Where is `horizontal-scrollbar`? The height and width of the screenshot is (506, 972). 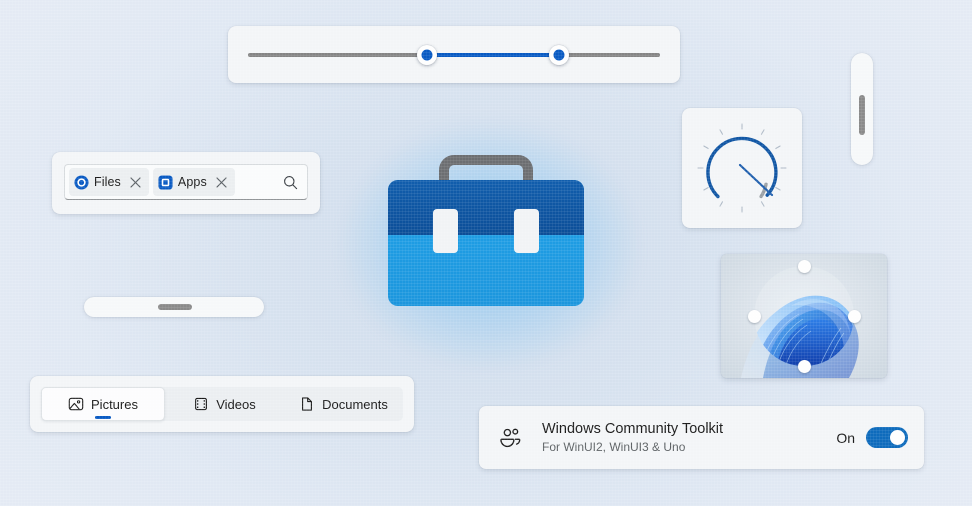
horizontal-scrollbar is located at coordinates (174, 307).